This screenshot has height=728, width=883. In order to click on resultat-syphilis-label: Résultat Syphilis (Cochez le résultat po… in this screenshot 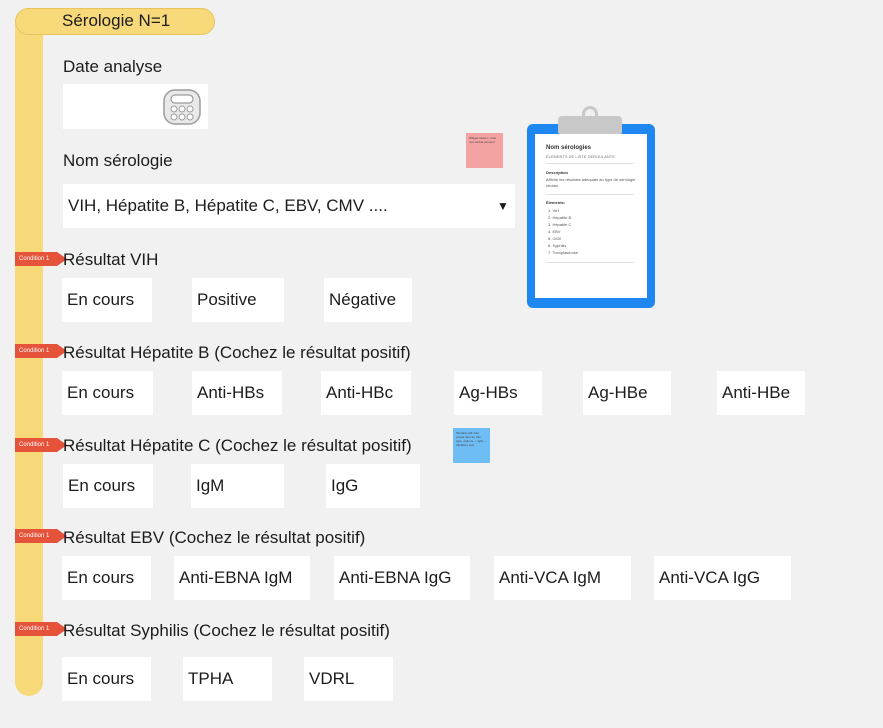, I will do `click(226, 630)`.